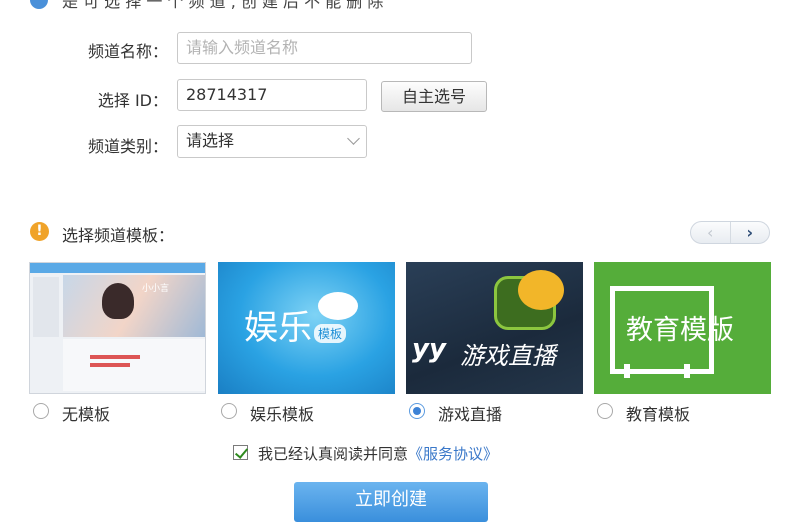 This screenshot has width=800, height=522. I want to click on thumb-portrait, so click(118, 301).